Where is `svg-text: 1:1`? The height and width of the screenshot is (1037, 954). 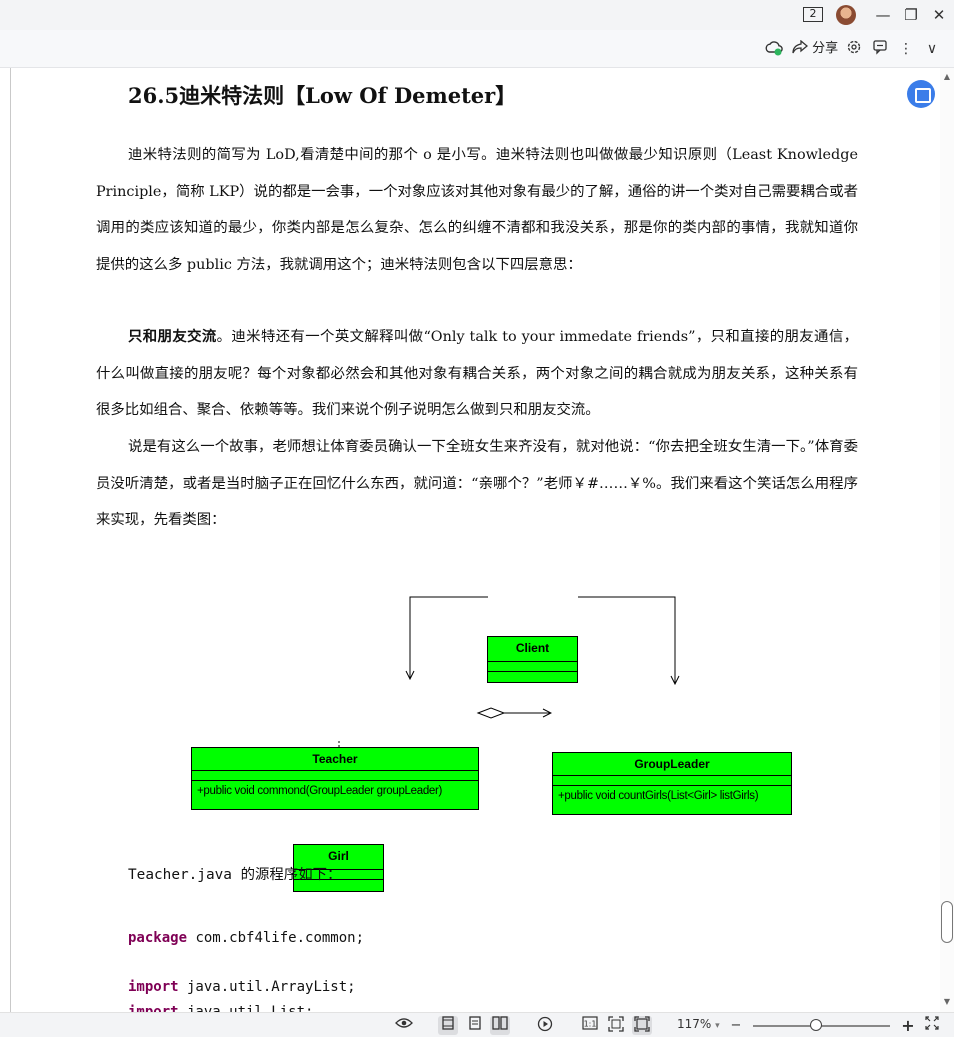 svg-text: 1:1 is located at coordinates (590, 1024).